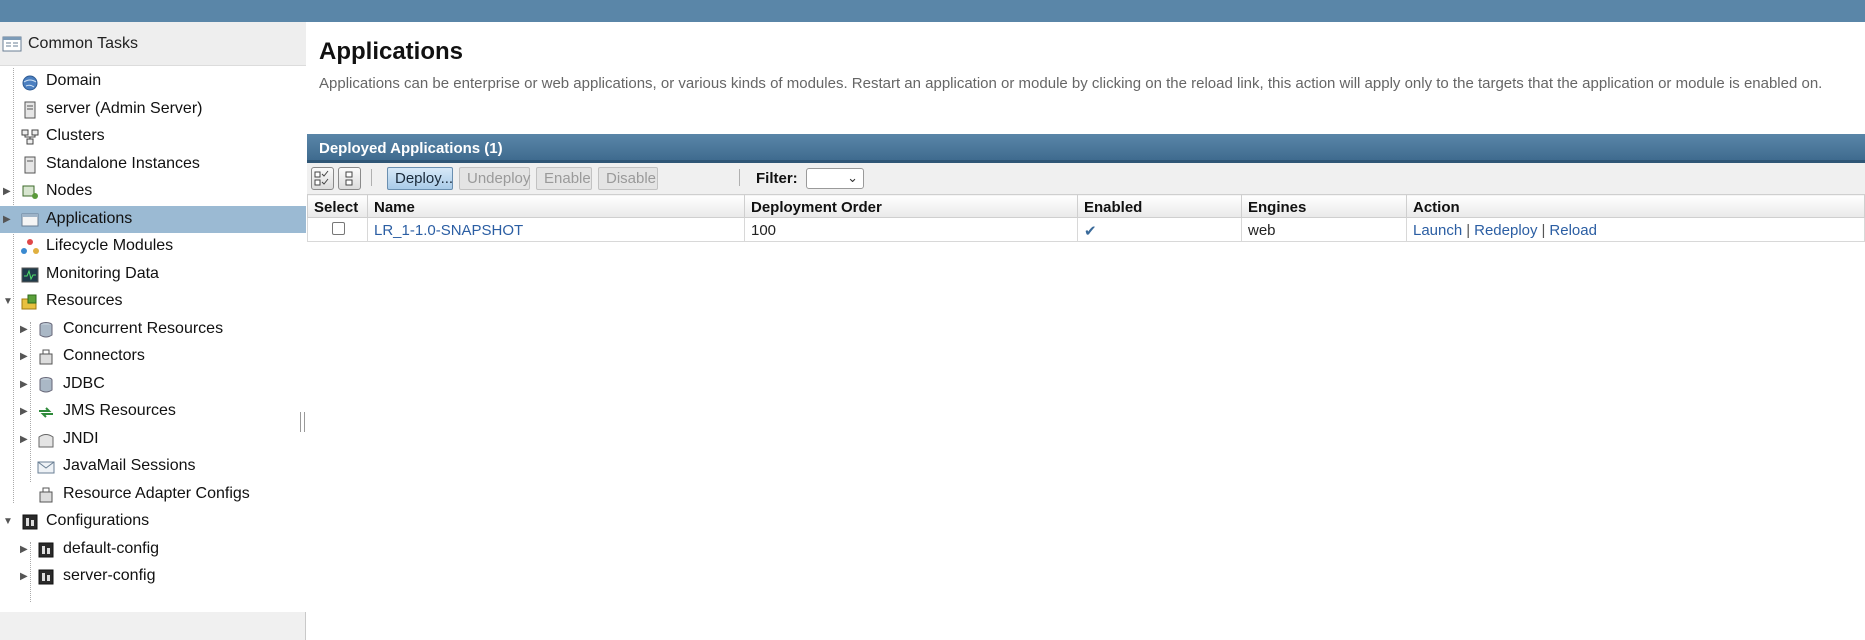 The image size is (1865, 640). Describe the element at coordinates (302, 422) in the screenshot. I see `sidebar-resize-handle` at that location.